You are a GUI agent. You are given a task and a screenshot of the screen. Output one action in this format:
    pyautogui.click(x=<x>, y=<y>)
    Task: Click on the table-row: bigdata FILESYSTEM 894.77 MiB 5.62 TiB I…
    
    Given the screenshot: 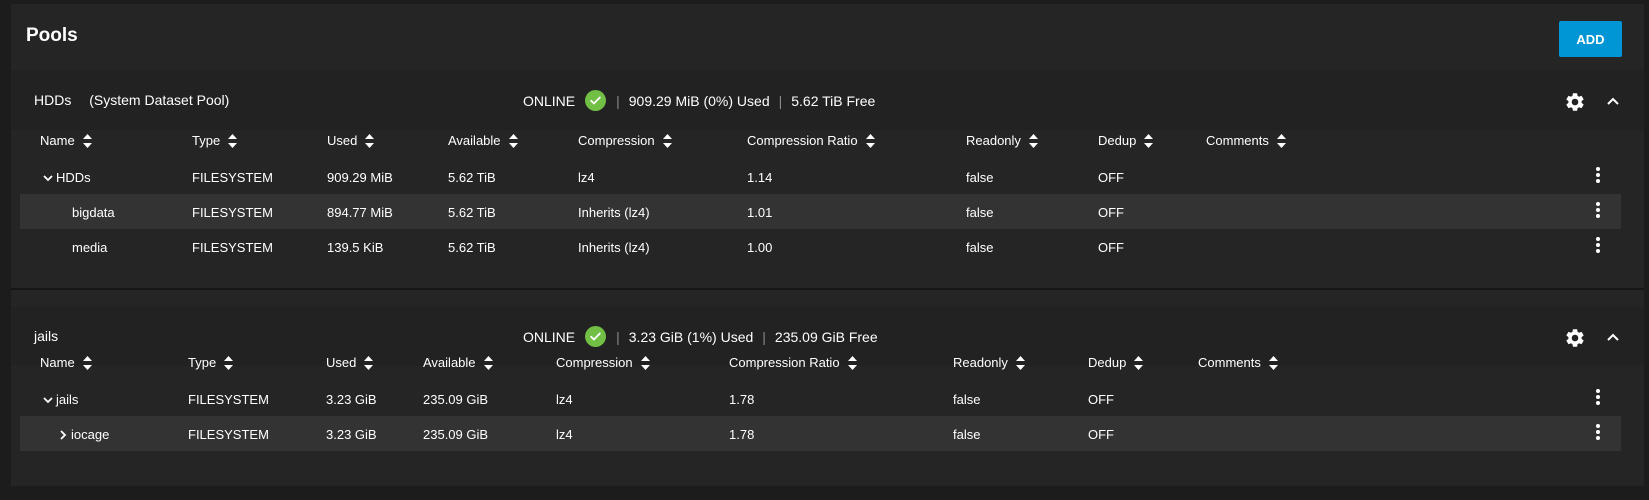 What is the action you would take?
    pyautogui.click(x=820, y=211)
    